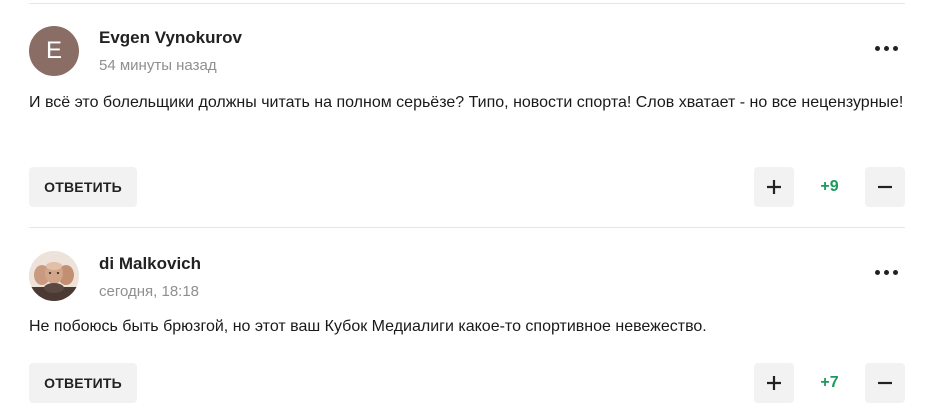  What do you see at coordinates (150, 264) in the screenshot?
I see `comment-author: di Malkovich` at bounding box center [150, 264].